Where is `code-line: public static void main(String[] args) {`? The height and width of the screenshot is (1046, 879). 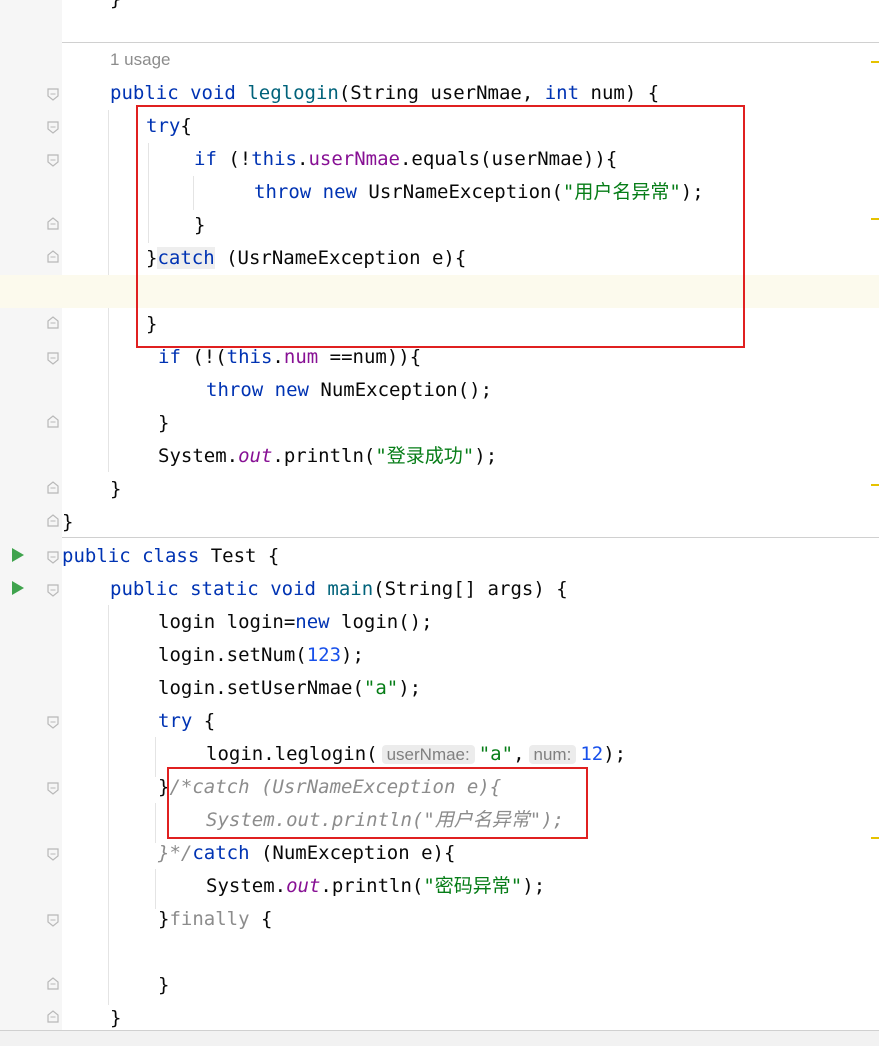
code-line: public static void main(String[] args) { is located at coordinates (439, 589).